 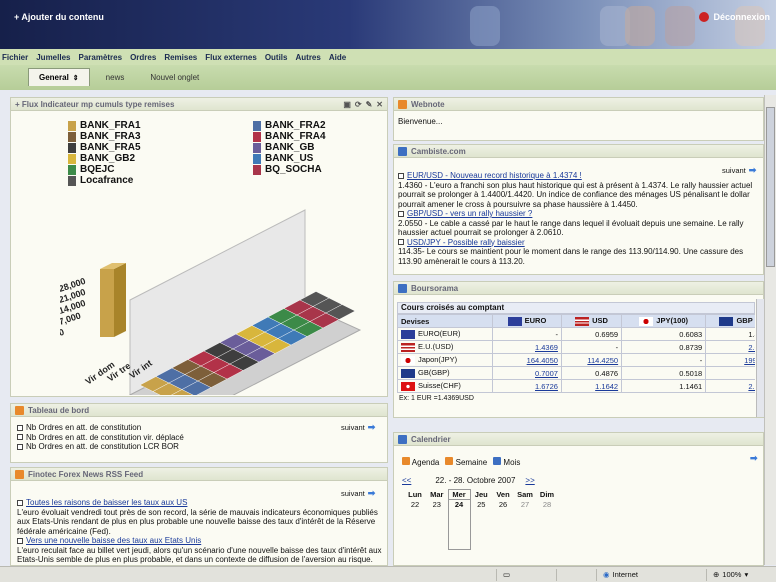 What do you see at coordinates (535, 321) in the screenshot?
I see `col-header-label: EURO` at bounding box center [535, 321].